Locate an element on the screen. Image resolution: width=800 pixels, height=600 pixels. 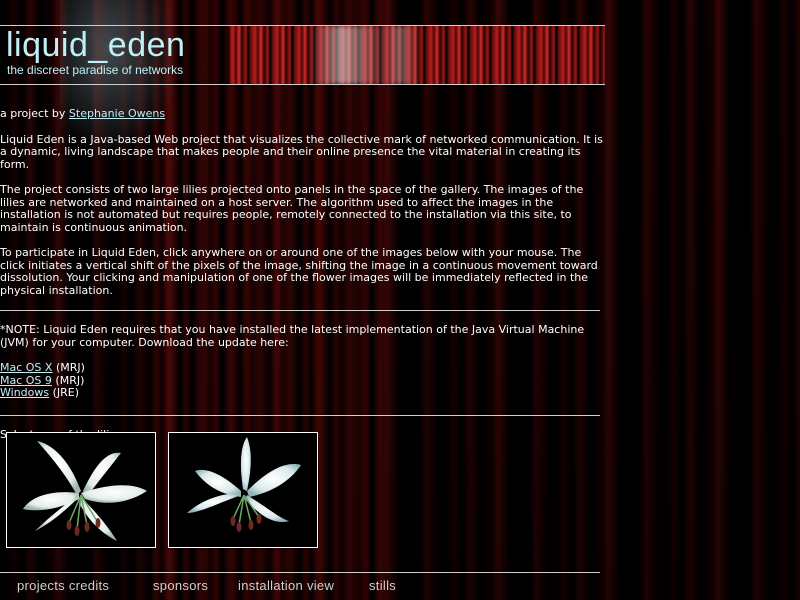
footer-link-installation-view: installation view is located at coordinates (286, 585).